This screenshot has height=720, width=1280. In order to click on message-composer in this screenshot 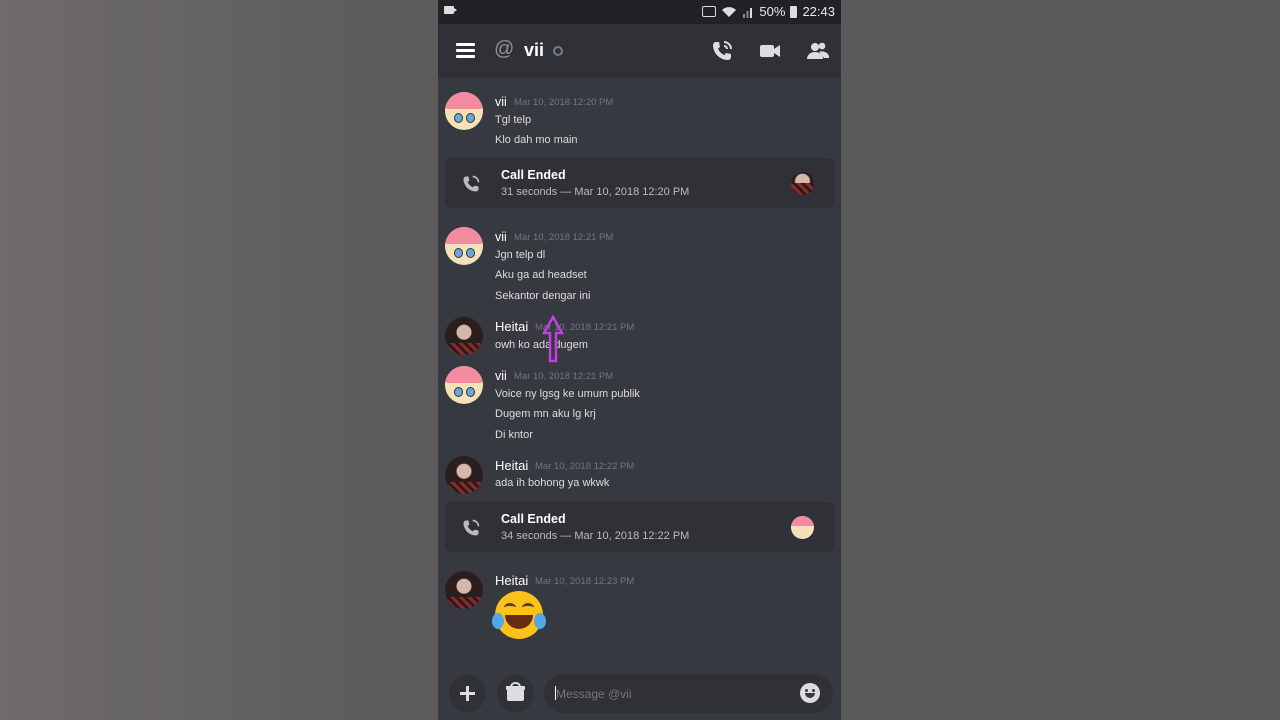, I will do `click(639, 694)`.